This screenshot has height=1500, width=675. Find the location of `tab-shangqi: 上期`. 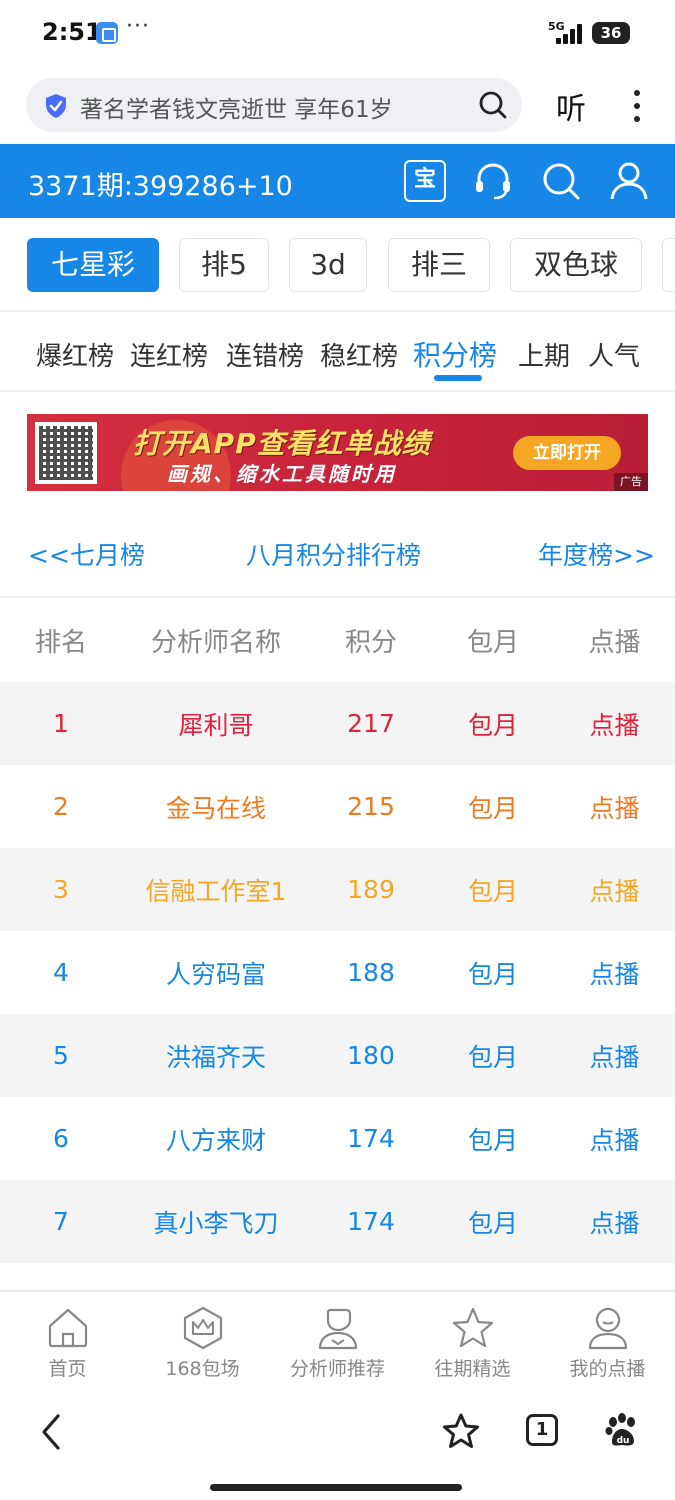

tab-shangqi: 上期 is located at coordinates (544, 354).